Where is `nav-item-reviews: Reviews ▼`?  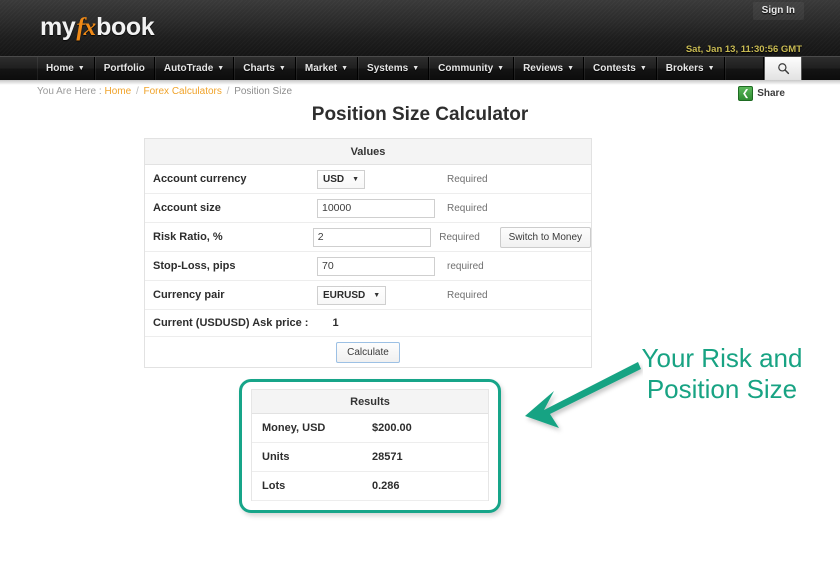
nav-item-reviews: Reviews ▼ is located at coordinates (549, 68).